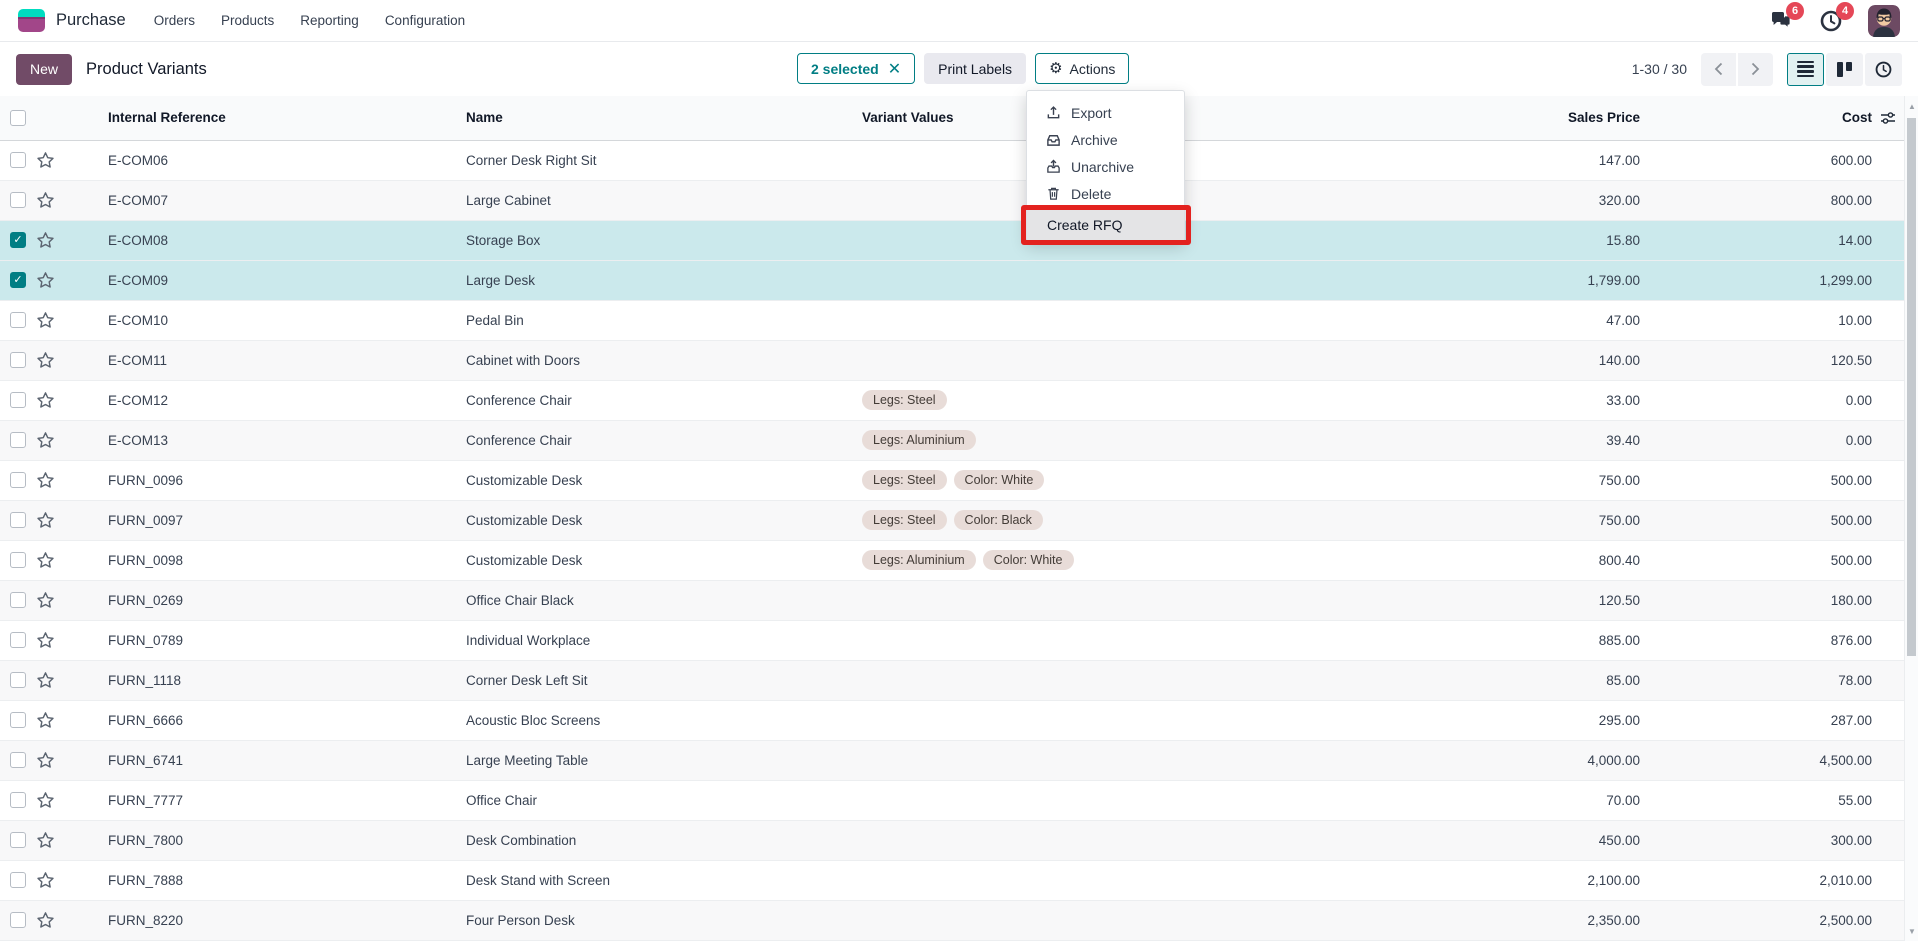  What do you see at coordinates (1911, 387) in the screenshot?
I see `scrollbar-thumb` at bounding box center [1911, 387].